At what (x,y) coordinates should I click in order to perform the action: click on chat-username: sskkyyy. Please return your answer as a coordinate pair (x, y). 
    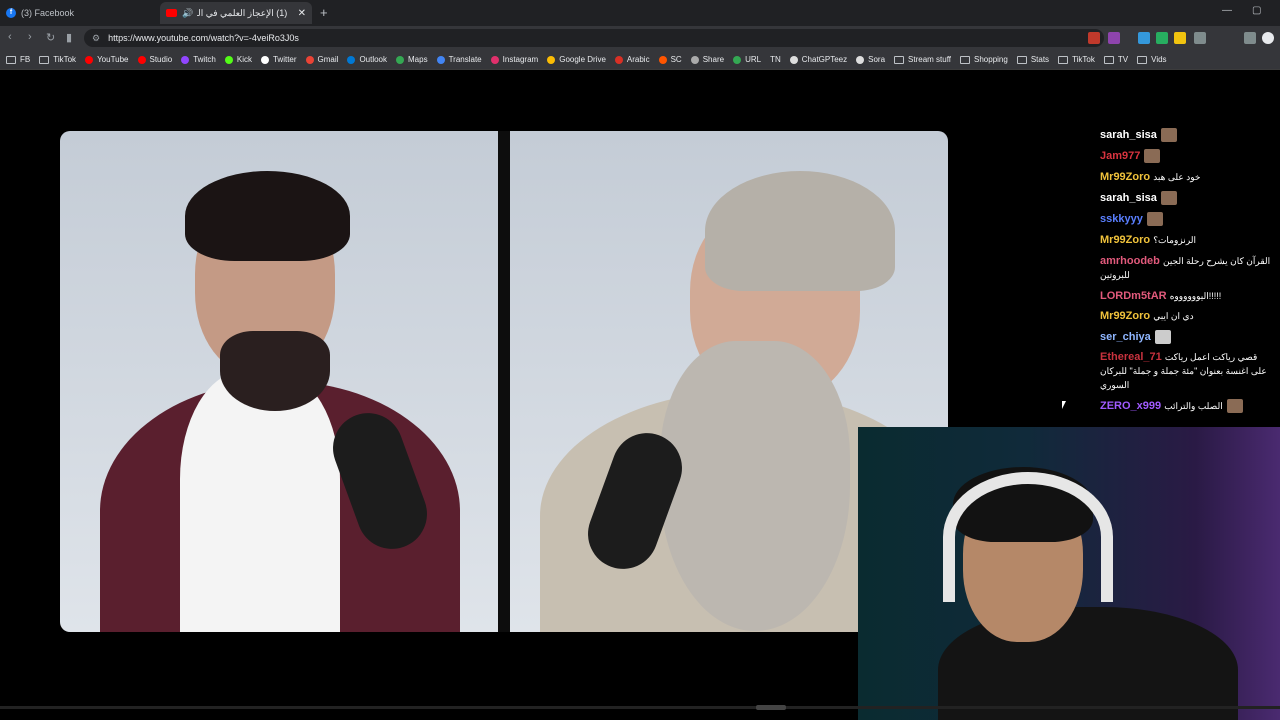
    Looking at the image, I should click on (1121, 219).